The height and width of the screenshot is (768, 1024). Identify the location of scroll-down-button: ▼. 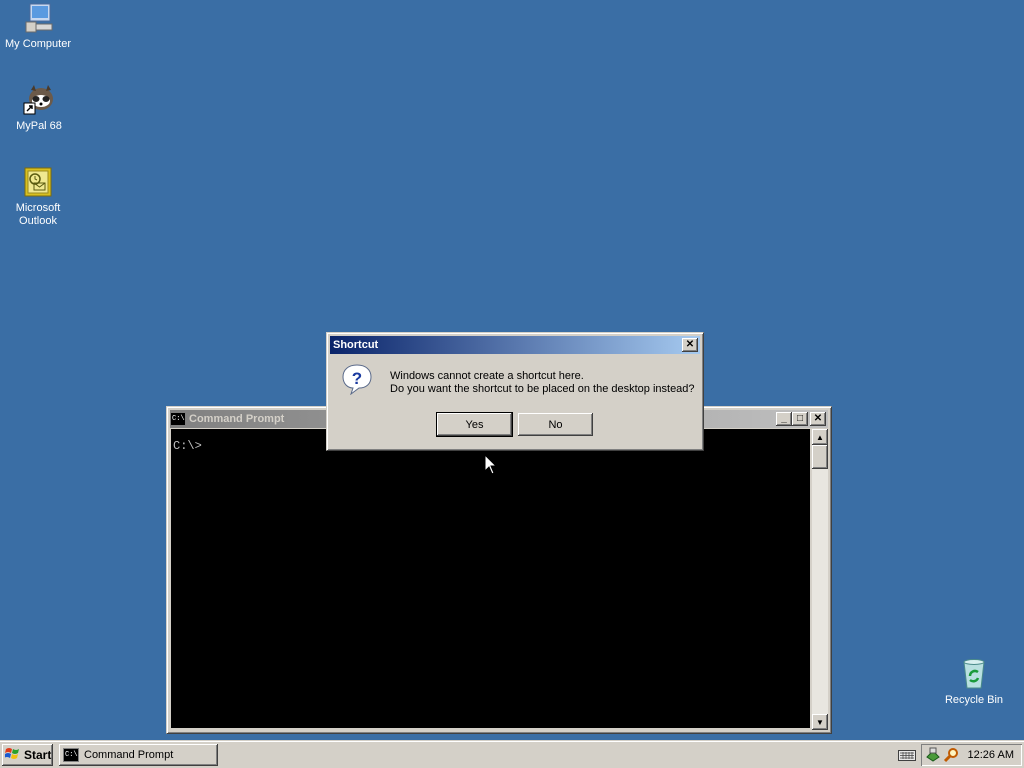
(820, 722).